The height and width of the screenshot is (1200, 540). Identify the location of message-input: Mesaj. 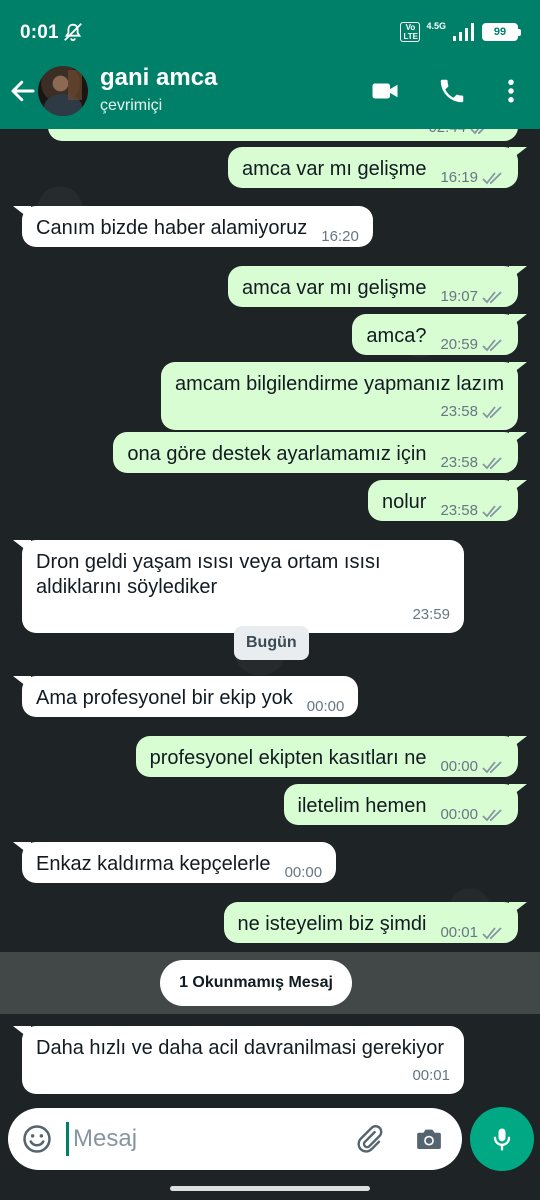
(101, 1139).